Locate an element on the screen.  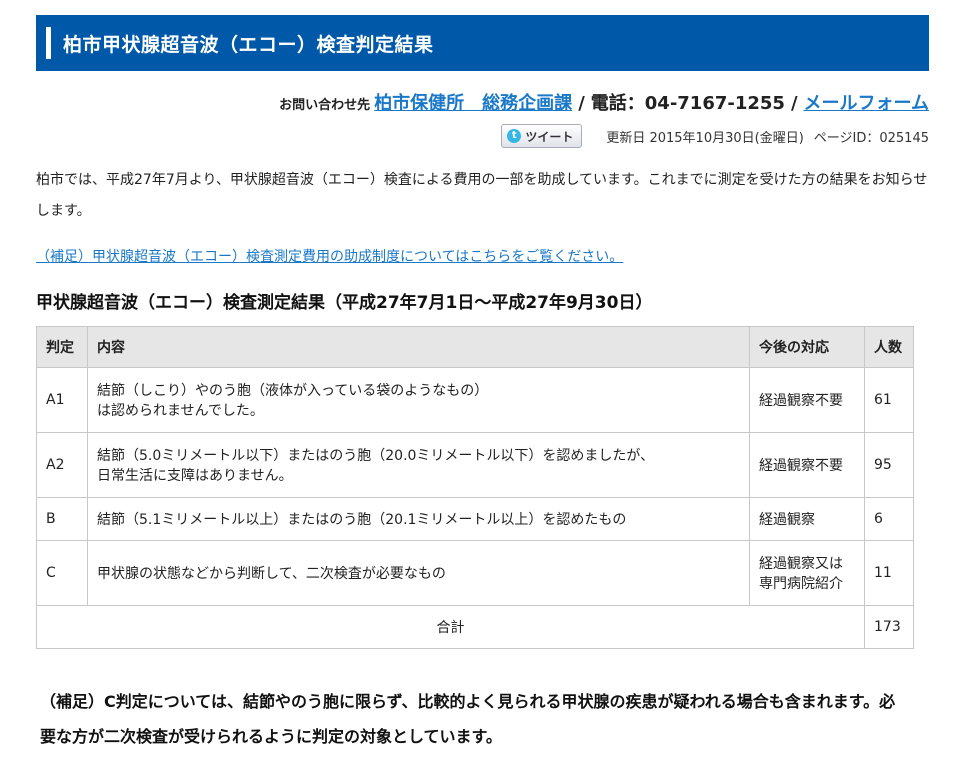
cell-judgment: C is located at coordinates (62, 573).